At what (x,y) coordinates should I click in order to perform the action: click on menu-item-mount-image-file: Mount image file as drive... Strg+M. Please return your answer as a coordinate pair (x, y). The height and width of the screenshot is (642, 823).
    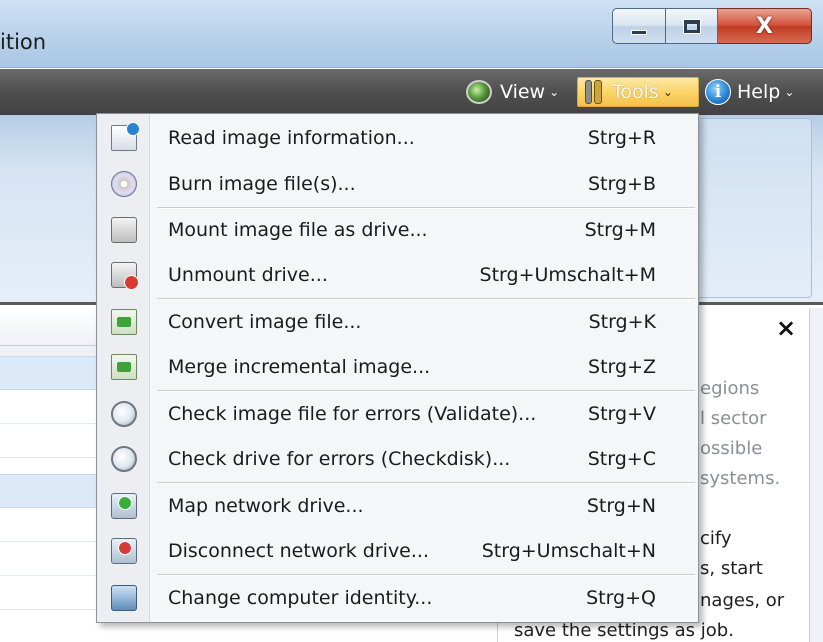
    Looking at the image, I should click on (397, 231).